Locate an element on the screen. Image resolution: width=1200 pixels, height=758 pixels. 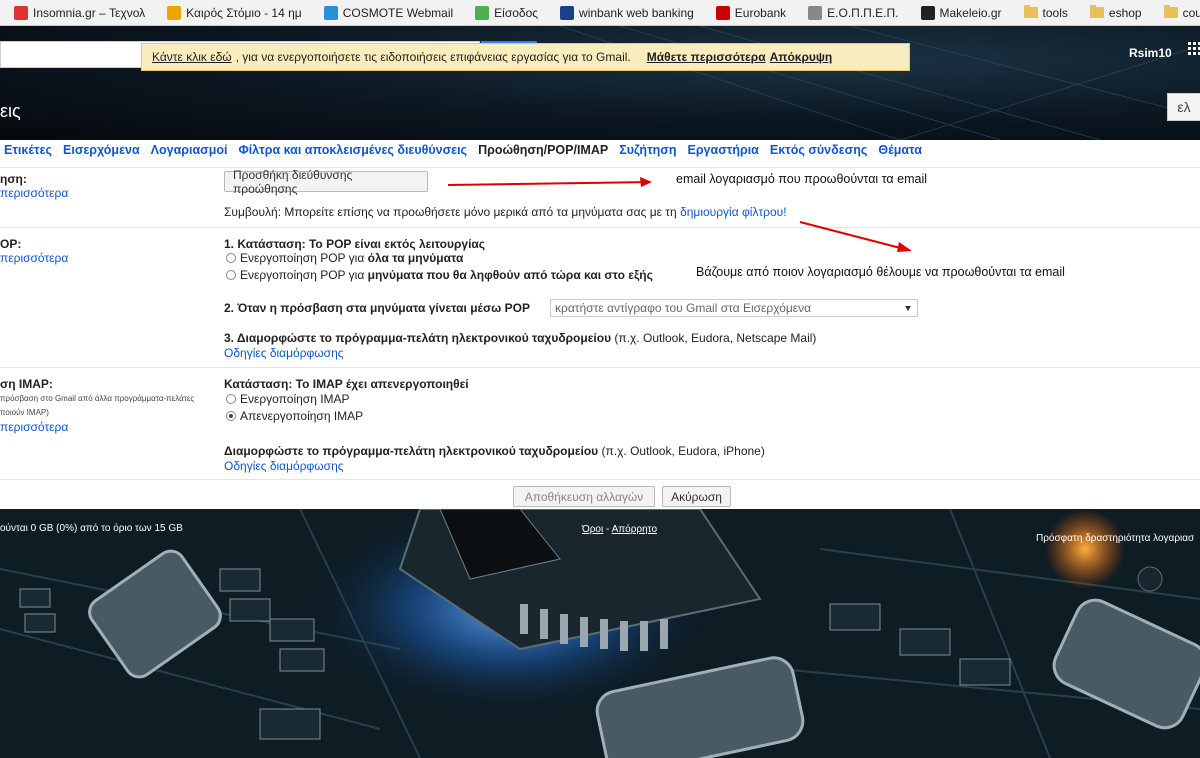
pop-option-all: Ενεργοποίηση POP για όλα τα μηνύματα is located at coordinates (344, 258).